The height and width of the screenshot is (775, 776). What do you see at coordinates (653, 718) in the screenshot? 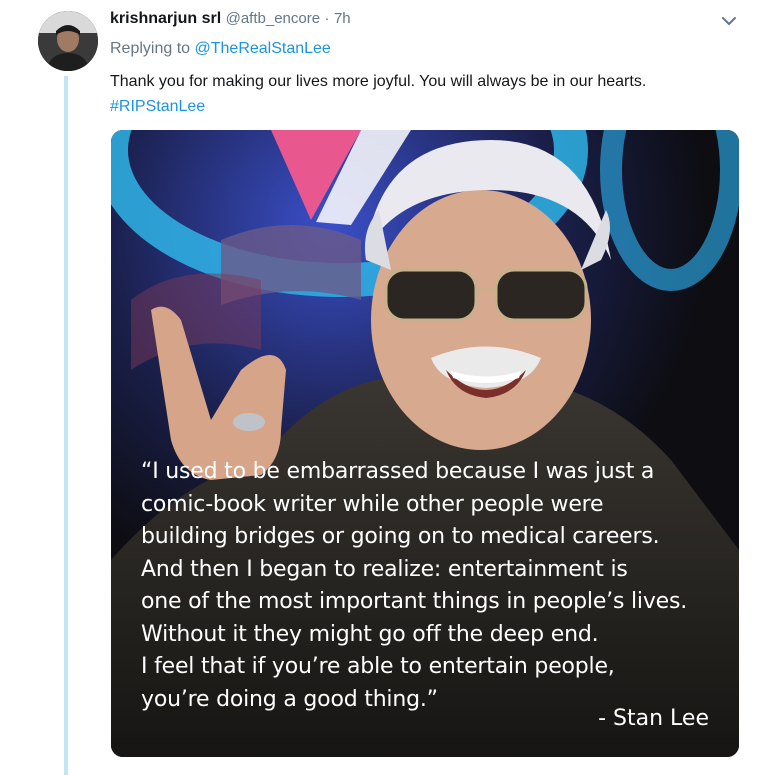
I see `media-quote-attribution: - Stan Lee` at bounding box center [653, 718].